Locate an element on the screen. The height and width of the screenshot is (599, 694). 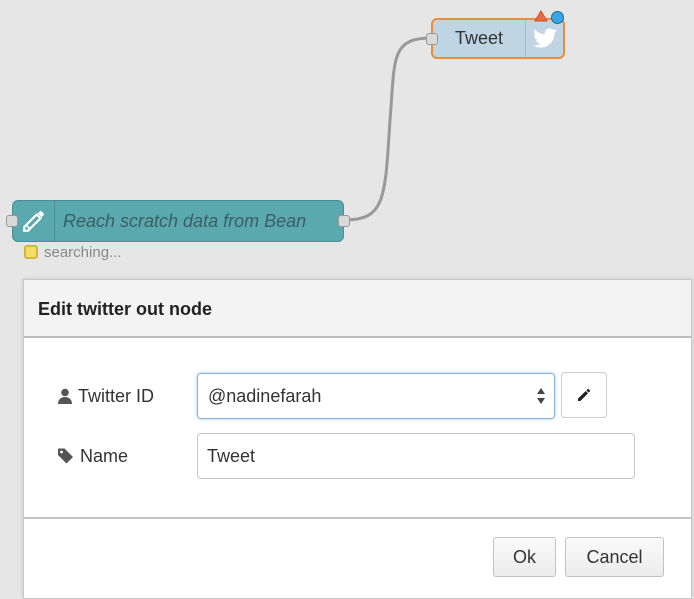
tweet-node: Tweet is located at coordinates (495, 34).